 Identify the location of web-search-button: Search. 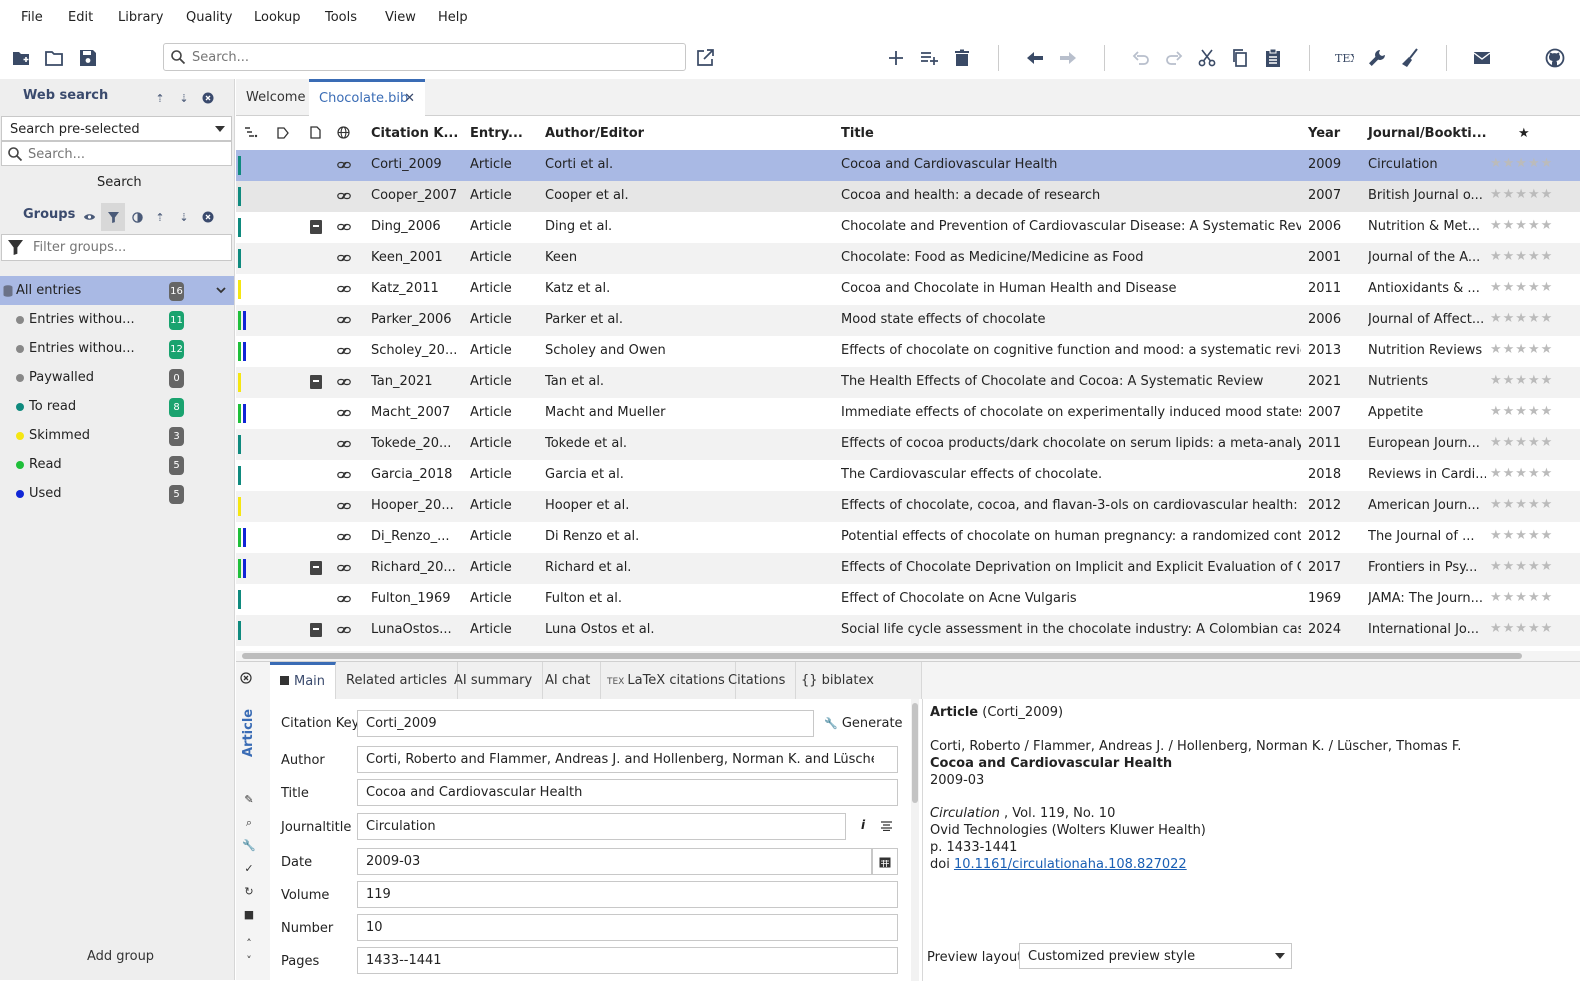
(119, 182).